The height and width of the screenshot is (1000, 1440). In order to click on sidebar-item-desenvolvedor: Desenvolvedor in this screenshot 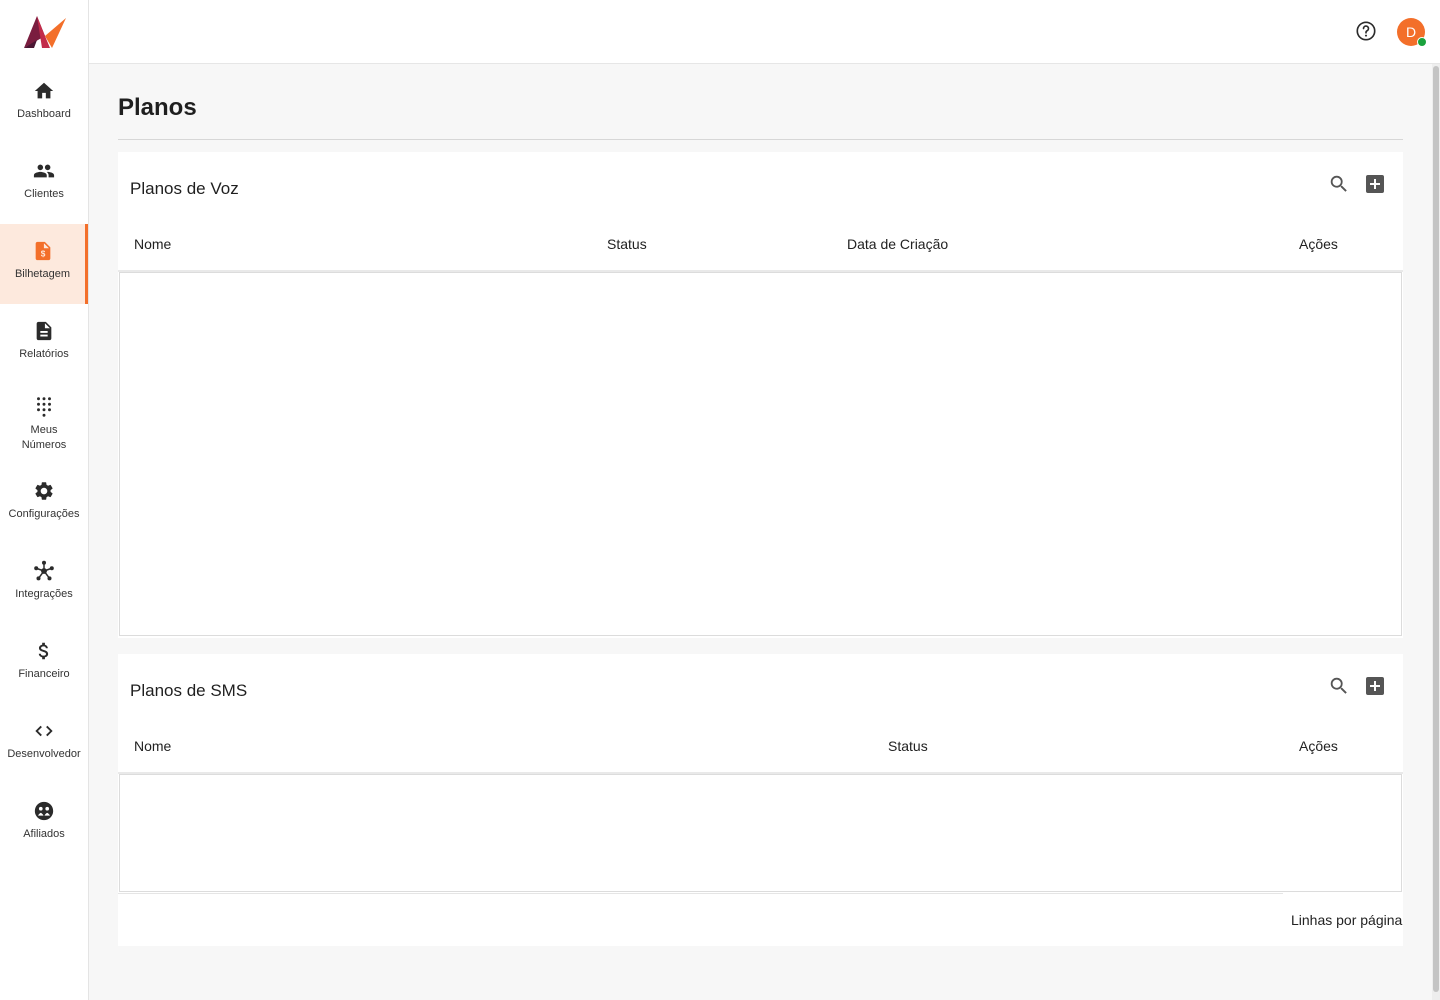, I will do `click(44, 760)`.